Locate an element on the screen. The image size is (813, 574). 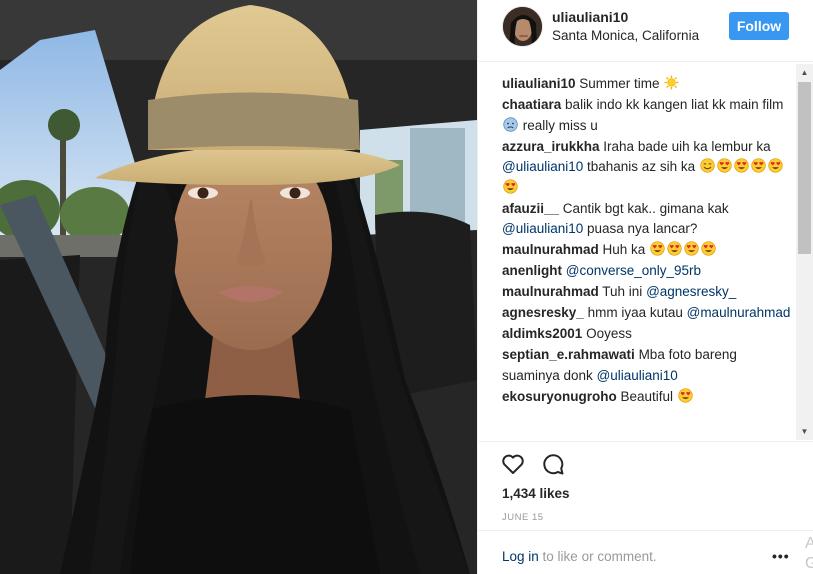
comment-item: anenlight @converse_only_95rb is located at coordinates (648, 271).